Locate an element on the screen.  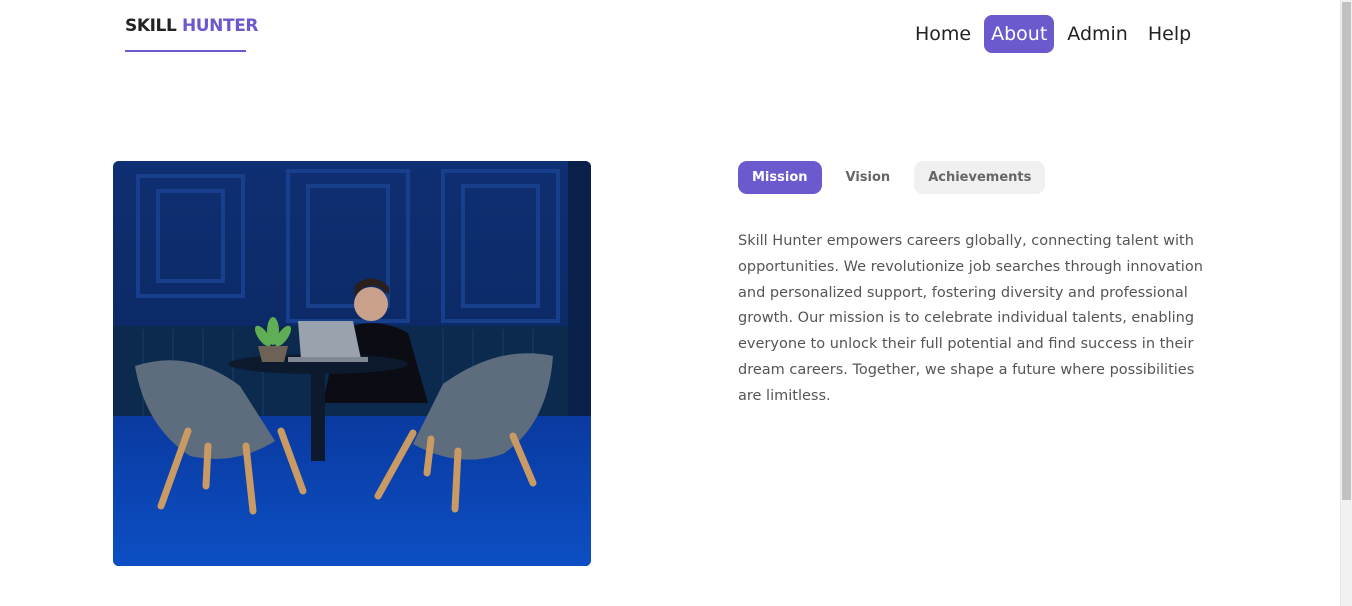
vertical-scrollbar is located at coordinates (1346, 303).